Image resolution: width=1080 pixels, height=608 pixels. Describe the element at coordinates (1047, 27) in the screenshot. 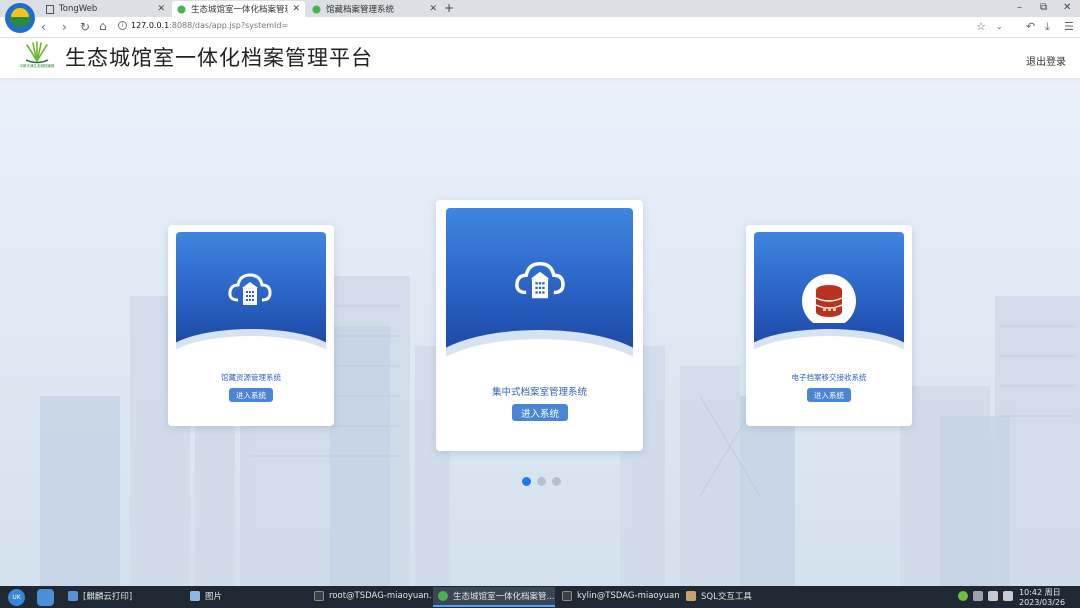

I see `download-icon: ⤓` at that location.